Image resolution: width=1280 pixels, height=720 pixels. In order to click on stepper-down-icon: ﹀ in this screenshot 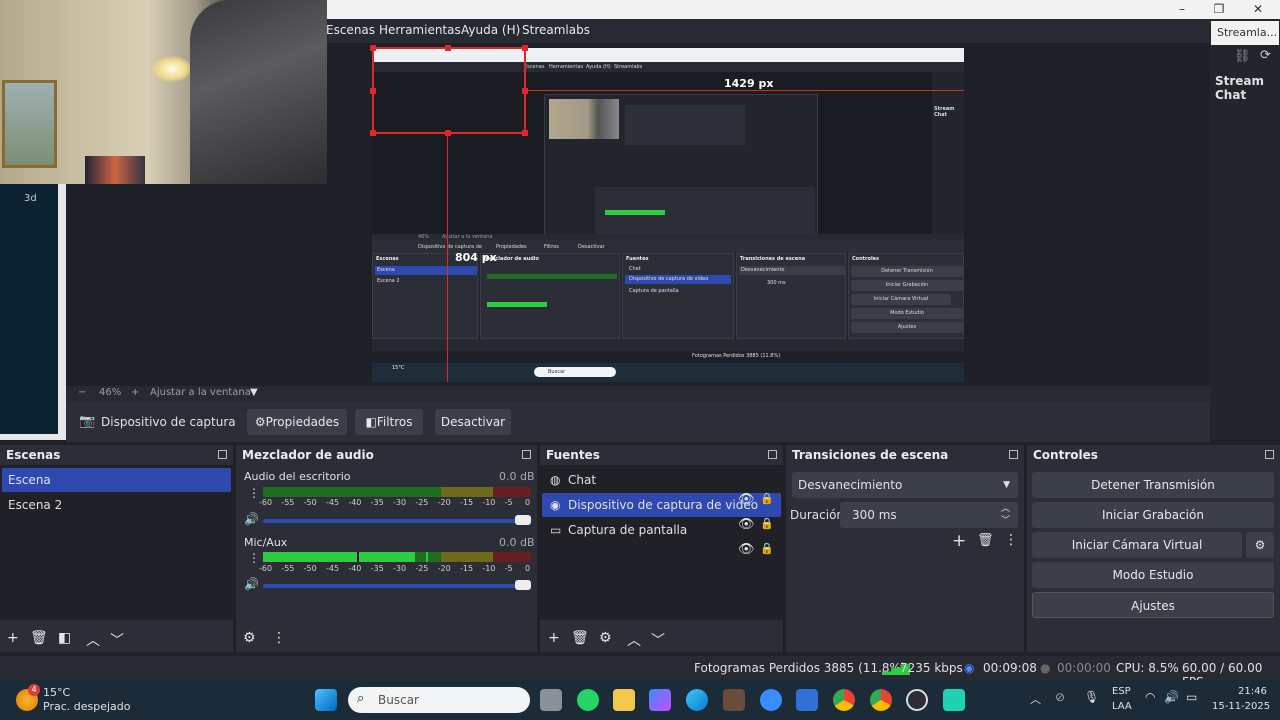, I will do `click(1005, 521)`.